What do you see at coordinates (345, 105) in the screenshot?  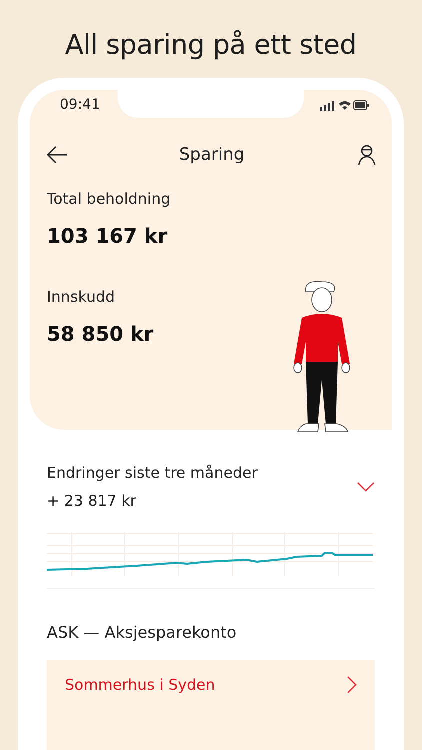 I see `status-icons` at bounding box center [345, 105].